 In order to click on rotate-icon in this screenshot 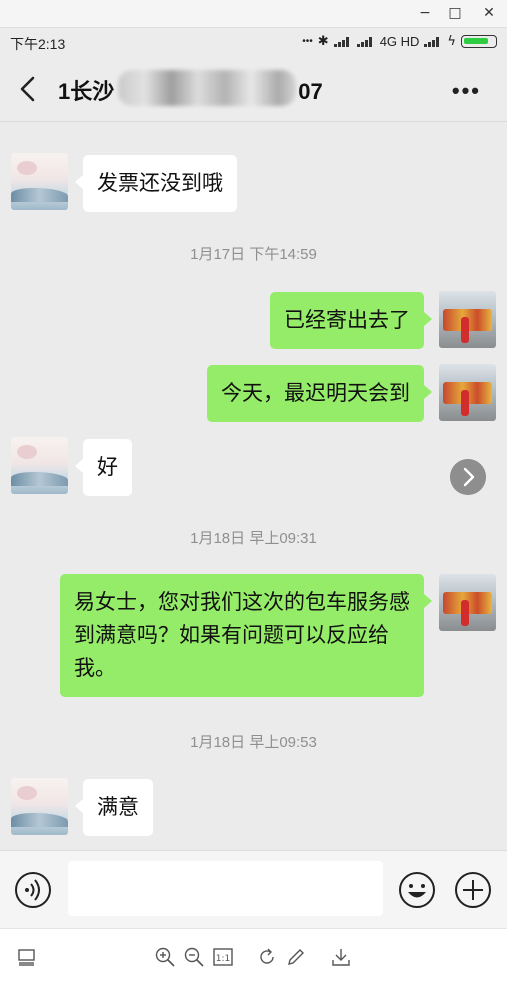, I will do `click(267, 957)`.